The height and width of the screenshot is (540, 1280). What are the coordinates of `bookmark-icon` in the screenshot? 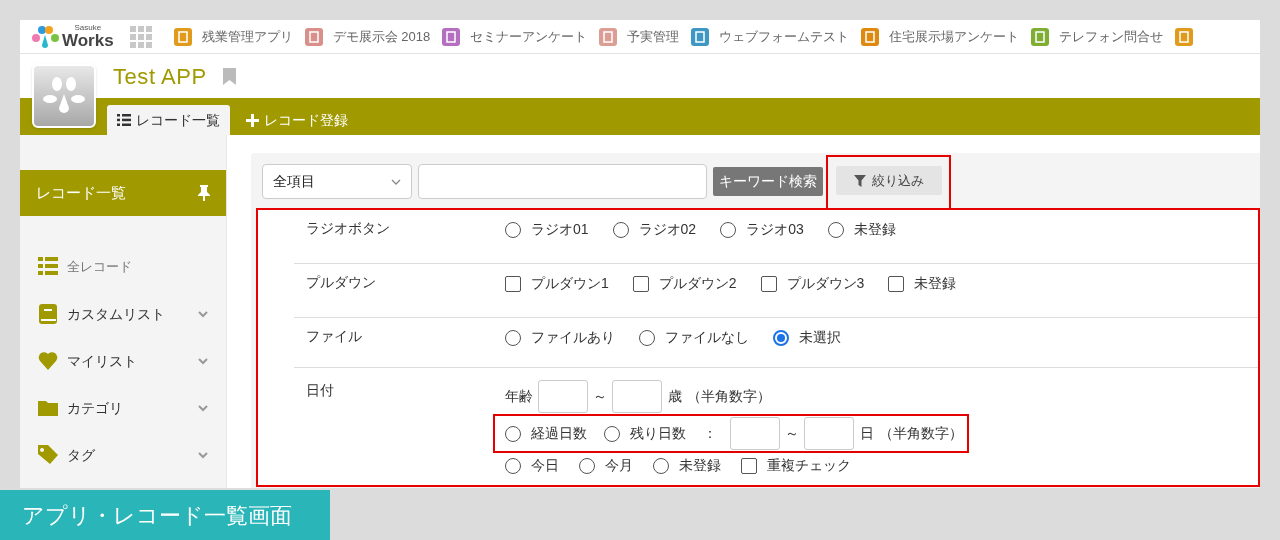 It's located at (229, 76).